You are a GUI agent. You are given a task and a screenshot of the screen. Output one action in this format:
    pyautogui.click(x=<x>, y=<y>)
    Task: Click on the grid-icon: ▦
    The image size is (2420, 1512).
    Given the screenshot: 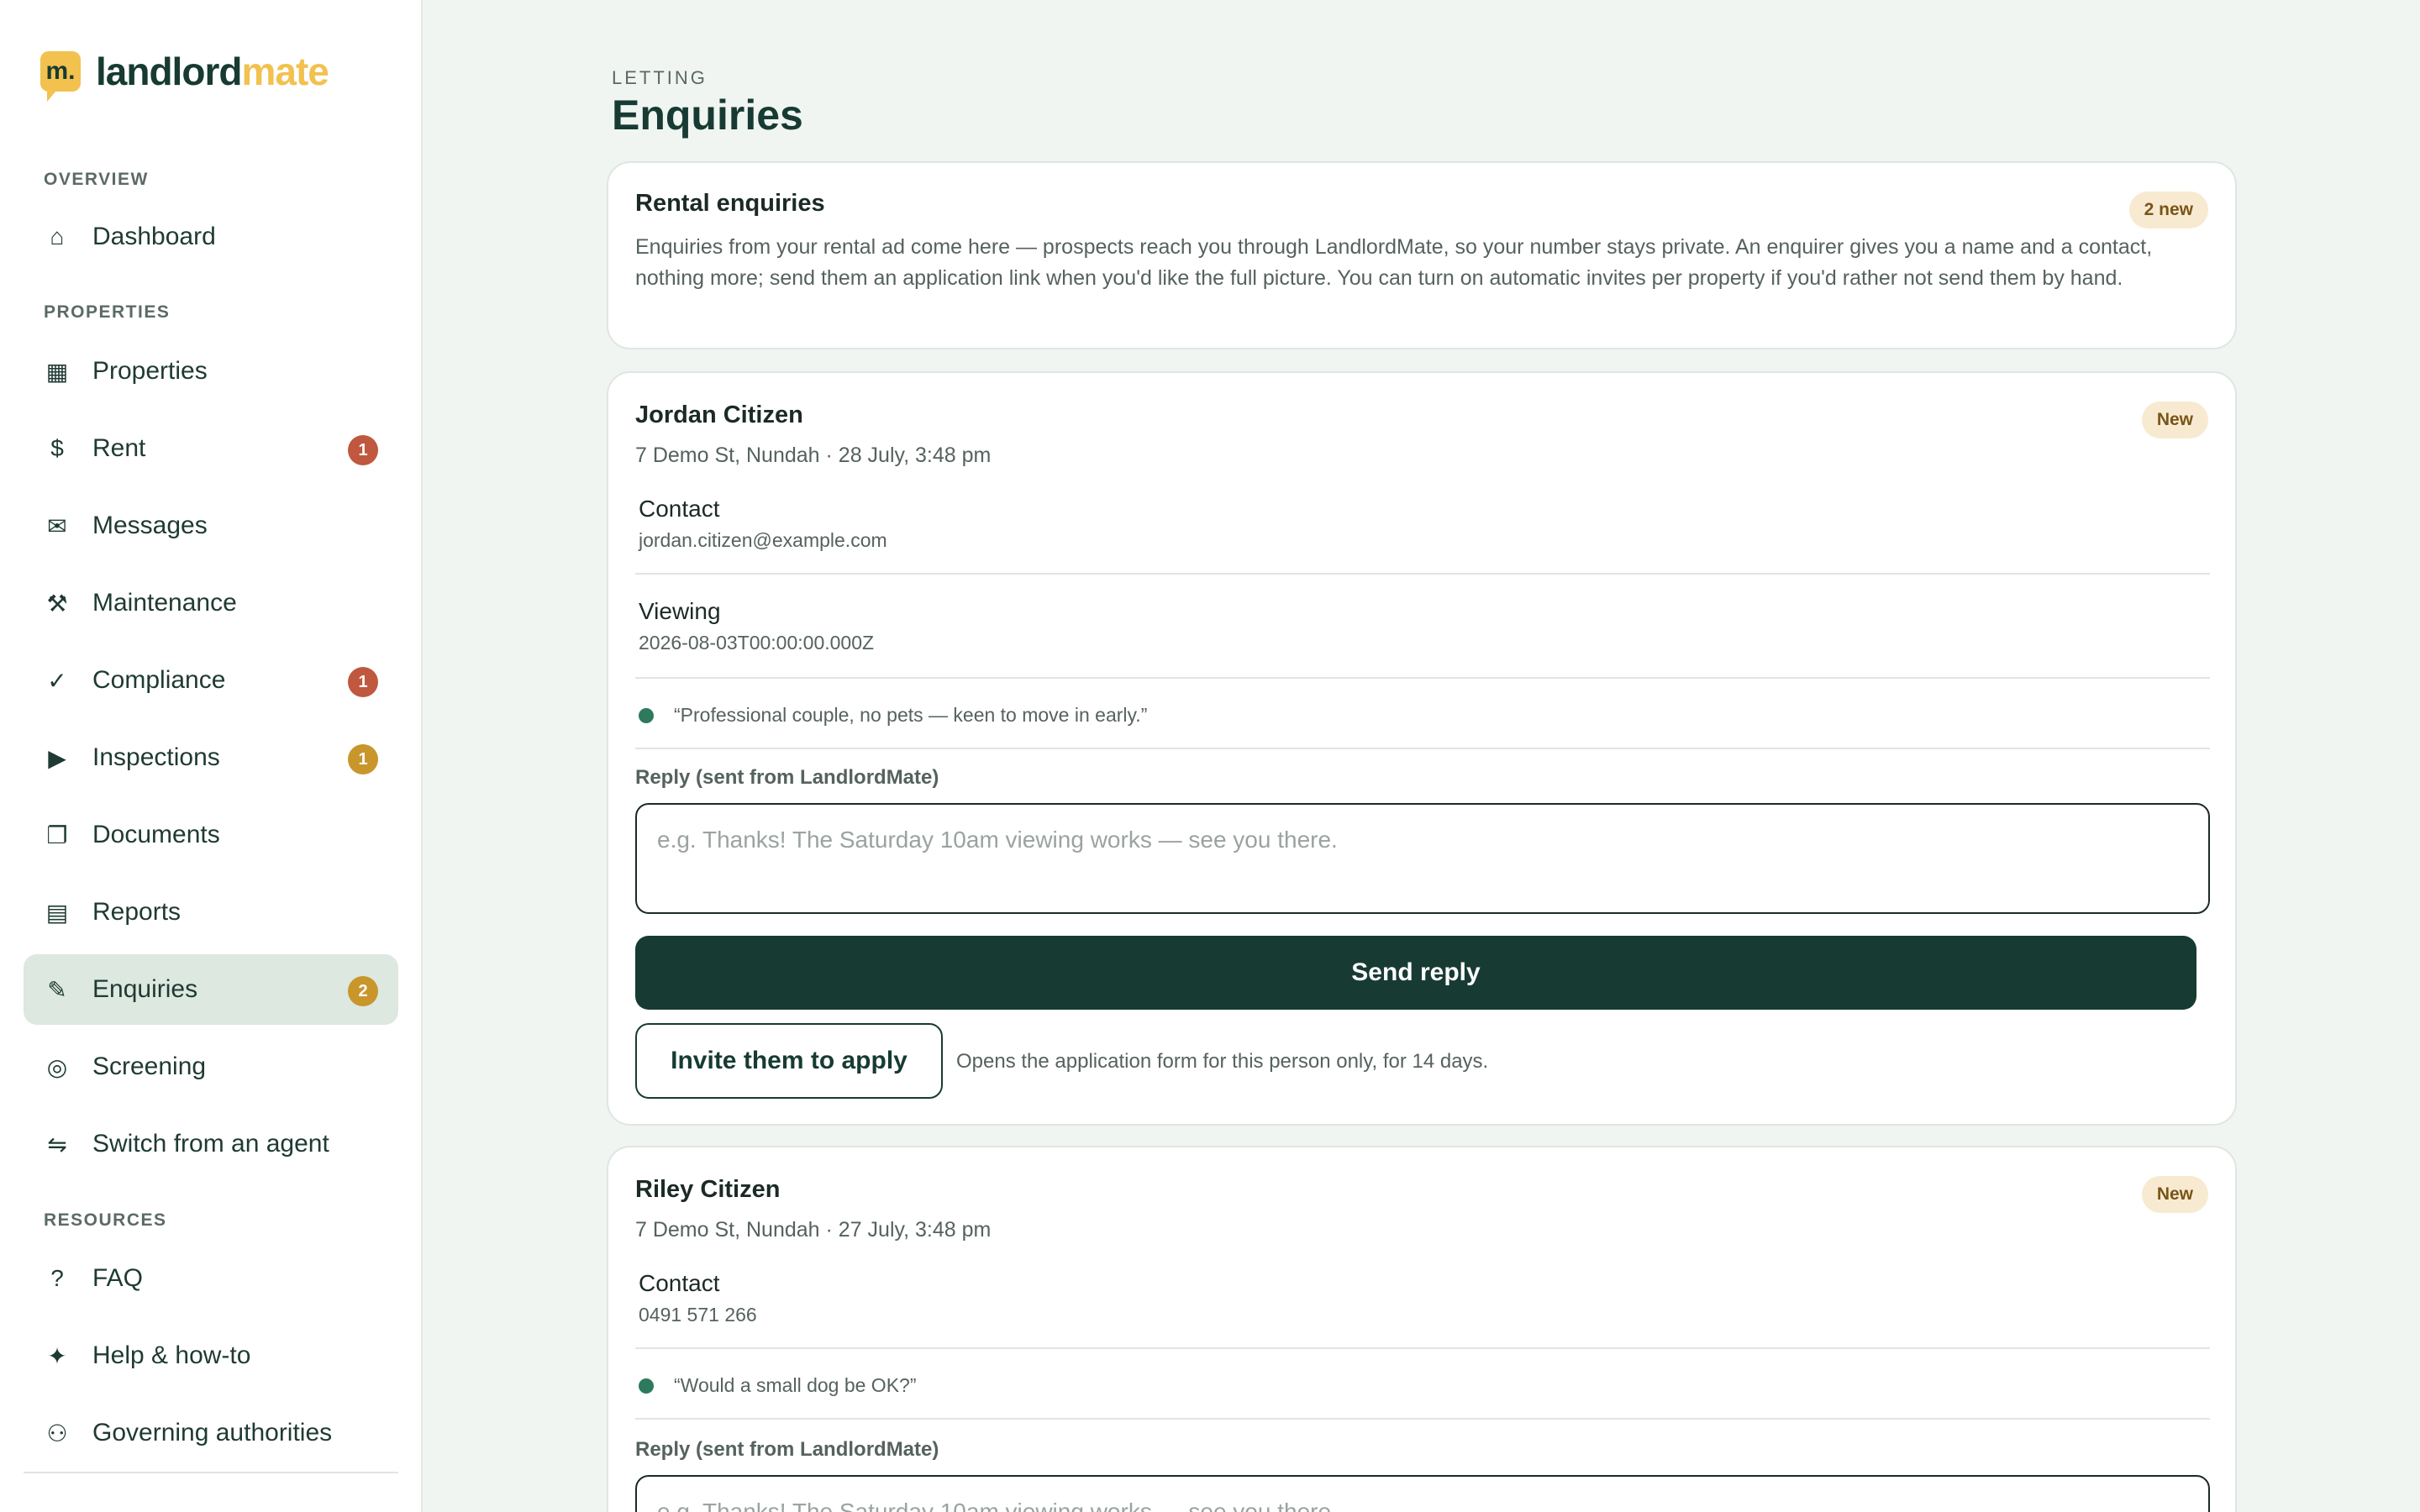 What is the action you would take?
    pyautogui.click(x=57, y=371)
    